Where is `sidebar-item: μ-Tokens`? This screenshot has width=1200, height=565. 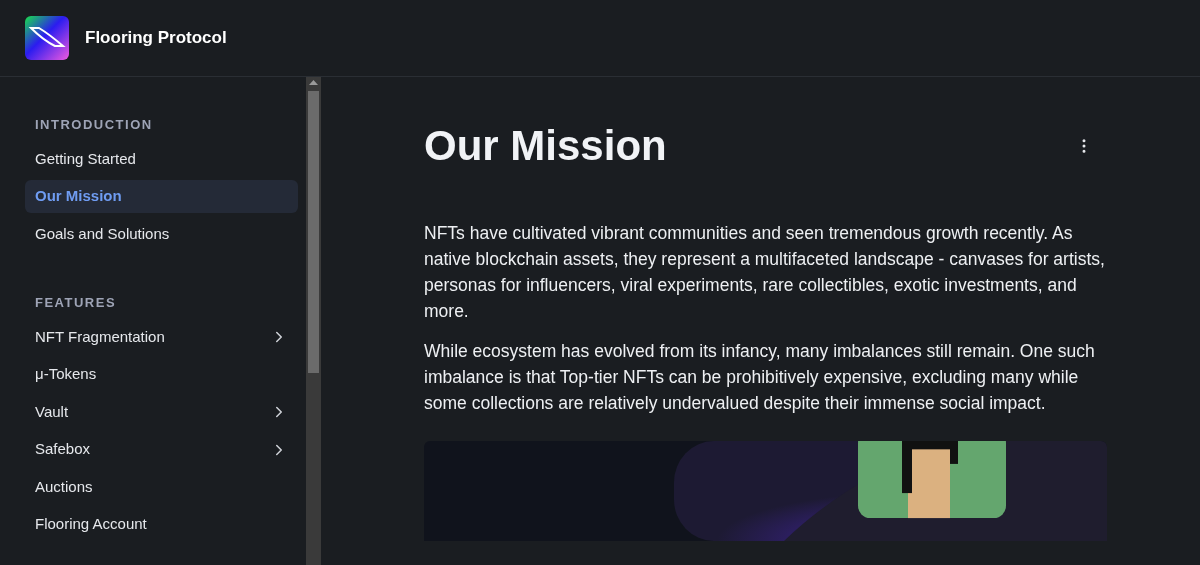
sidebar-item: μ-Tokens is located at coordinates (161, 374).